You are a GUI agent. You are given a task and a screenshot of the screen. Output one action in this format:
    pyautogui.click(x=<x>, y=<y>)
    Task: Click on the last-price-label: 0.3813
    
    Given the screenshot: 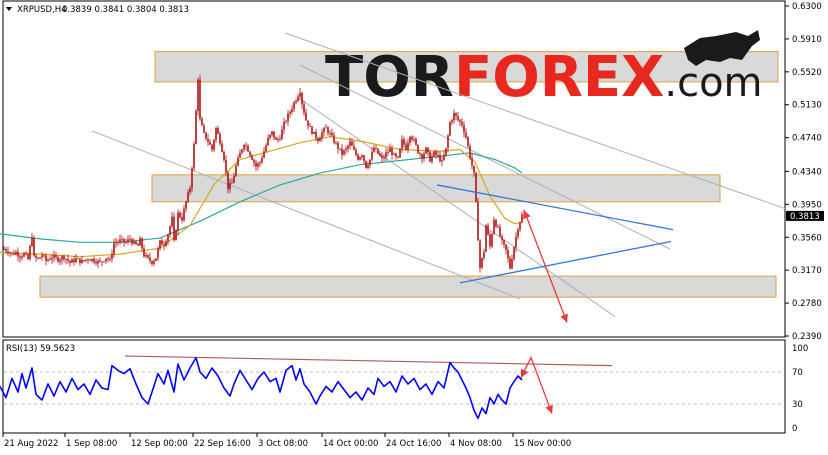 What is the action you would take?
    pyautogui.click(x=805, y=217)
    